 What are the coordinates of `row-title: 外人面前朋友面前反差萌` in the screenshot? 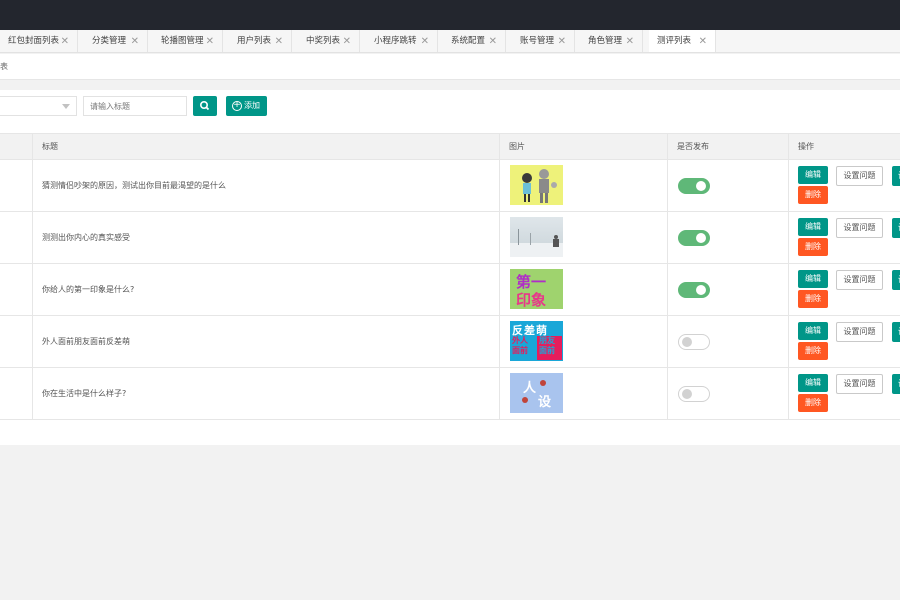 It's located at (265, 342).